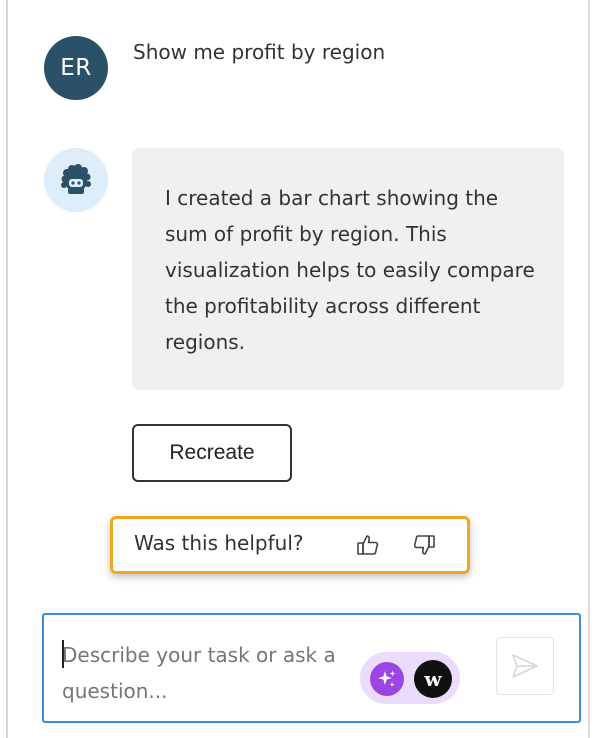 Image resolution: width=595 pixels, height=738 pixels. Describe the element at coordinates (259, 52) in the screenshot. I see `user-message-text: Show me profit by region` at that location.